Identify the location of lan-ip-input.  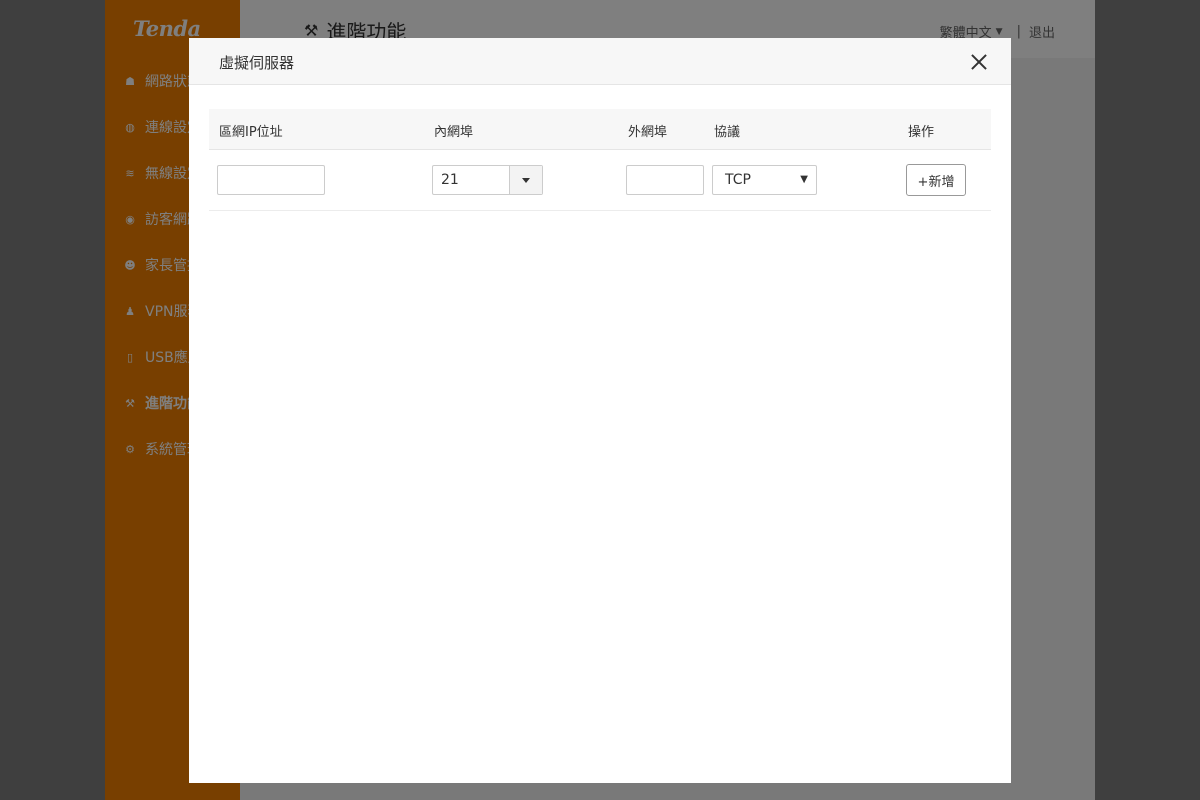
(271, 180).